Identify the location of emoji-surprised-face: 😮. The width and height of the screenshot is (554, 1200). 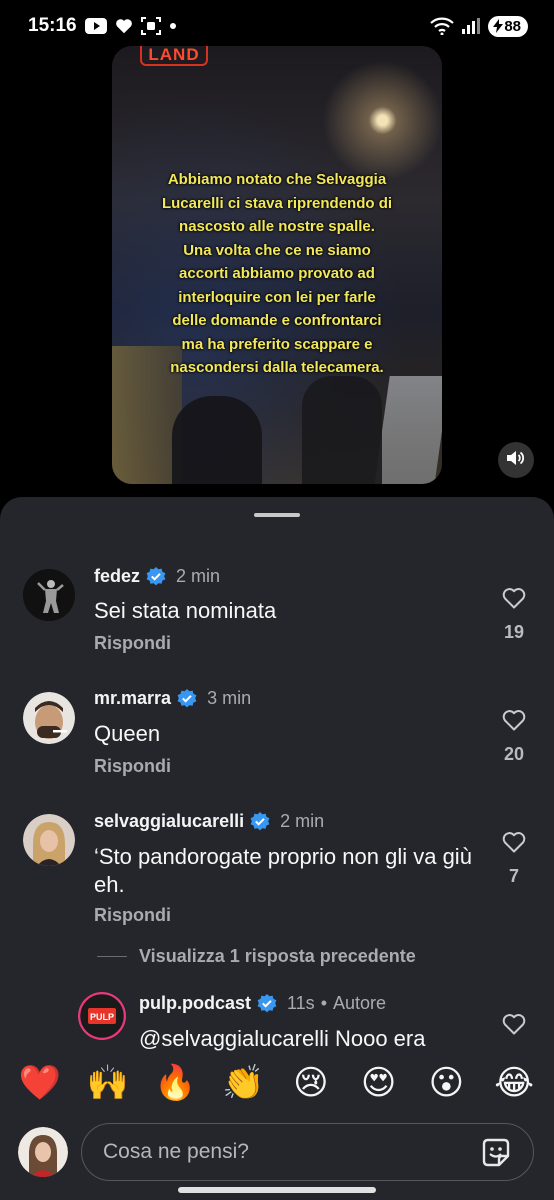
(446, 1083).